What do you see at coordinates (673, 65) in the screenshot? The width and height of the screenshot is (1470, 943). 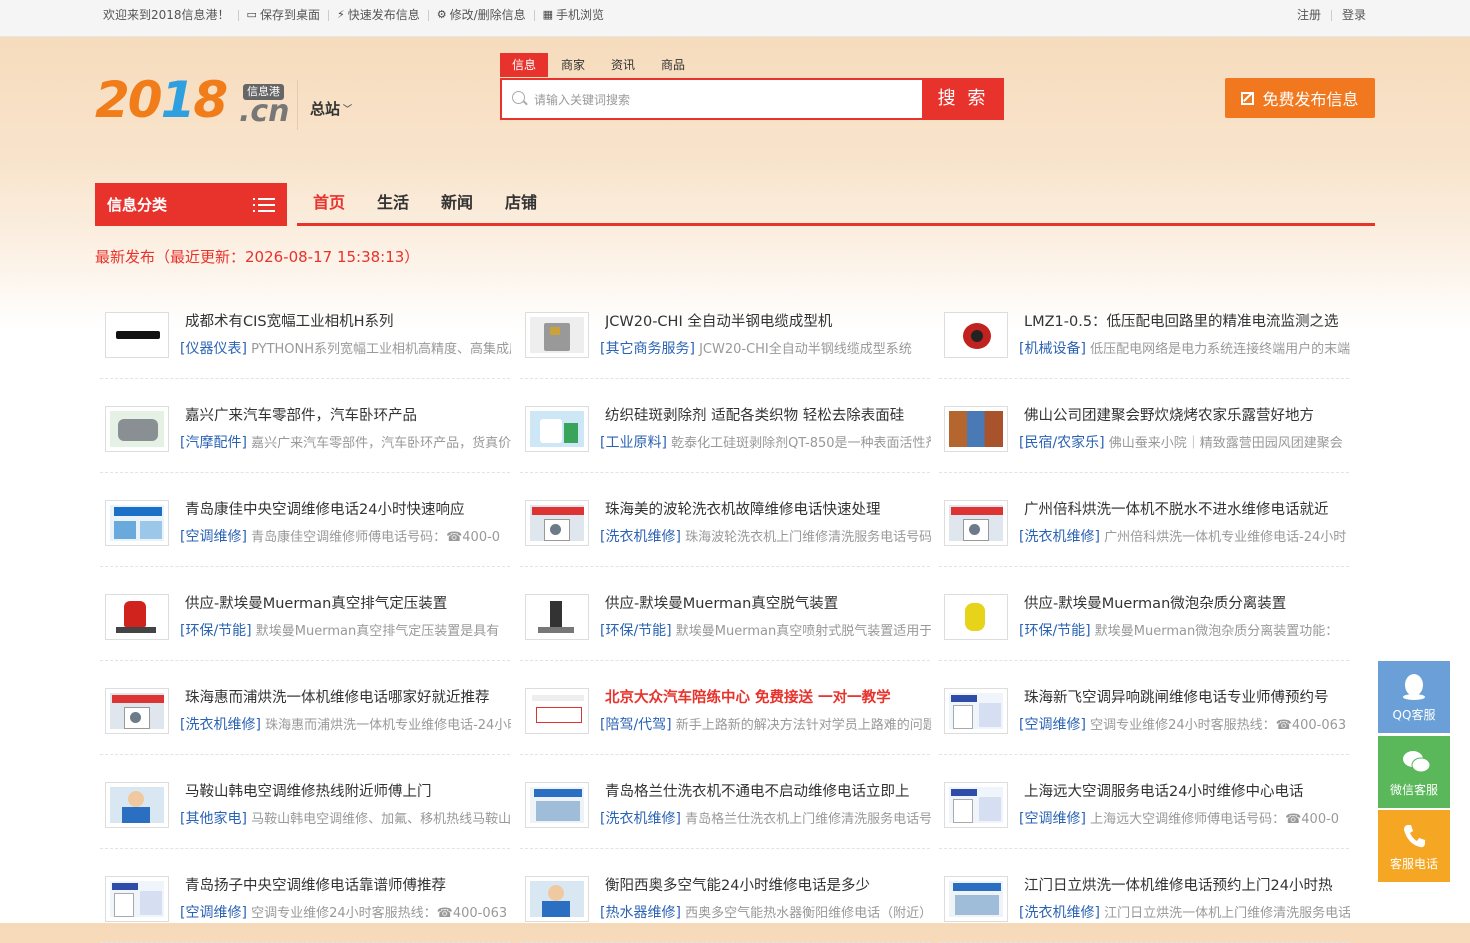 I see `search-tab-goods: 商品` at bounding box center [673, 65].